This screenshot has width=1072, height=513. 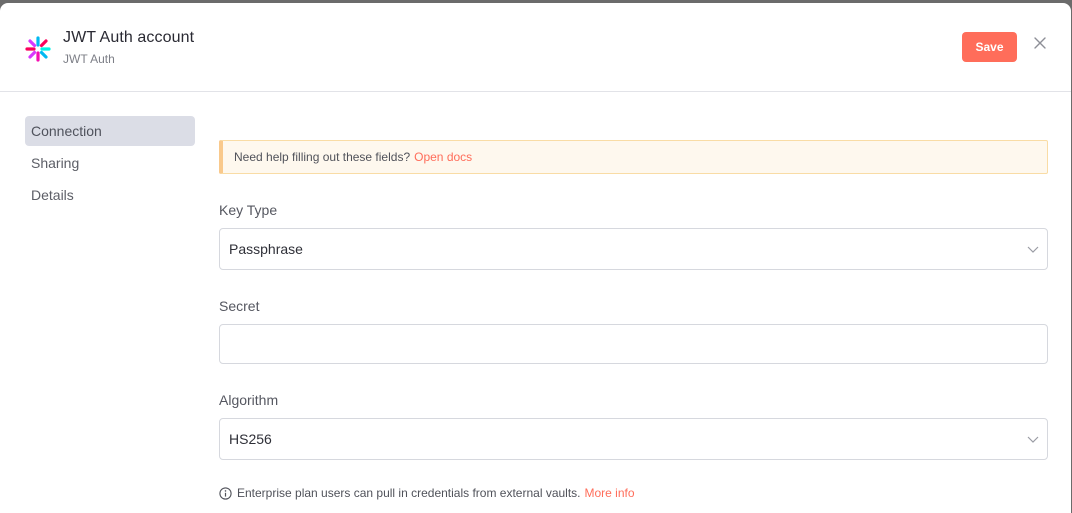 I want to click on key-type-label: Key Type, so click(x=248, y=210).